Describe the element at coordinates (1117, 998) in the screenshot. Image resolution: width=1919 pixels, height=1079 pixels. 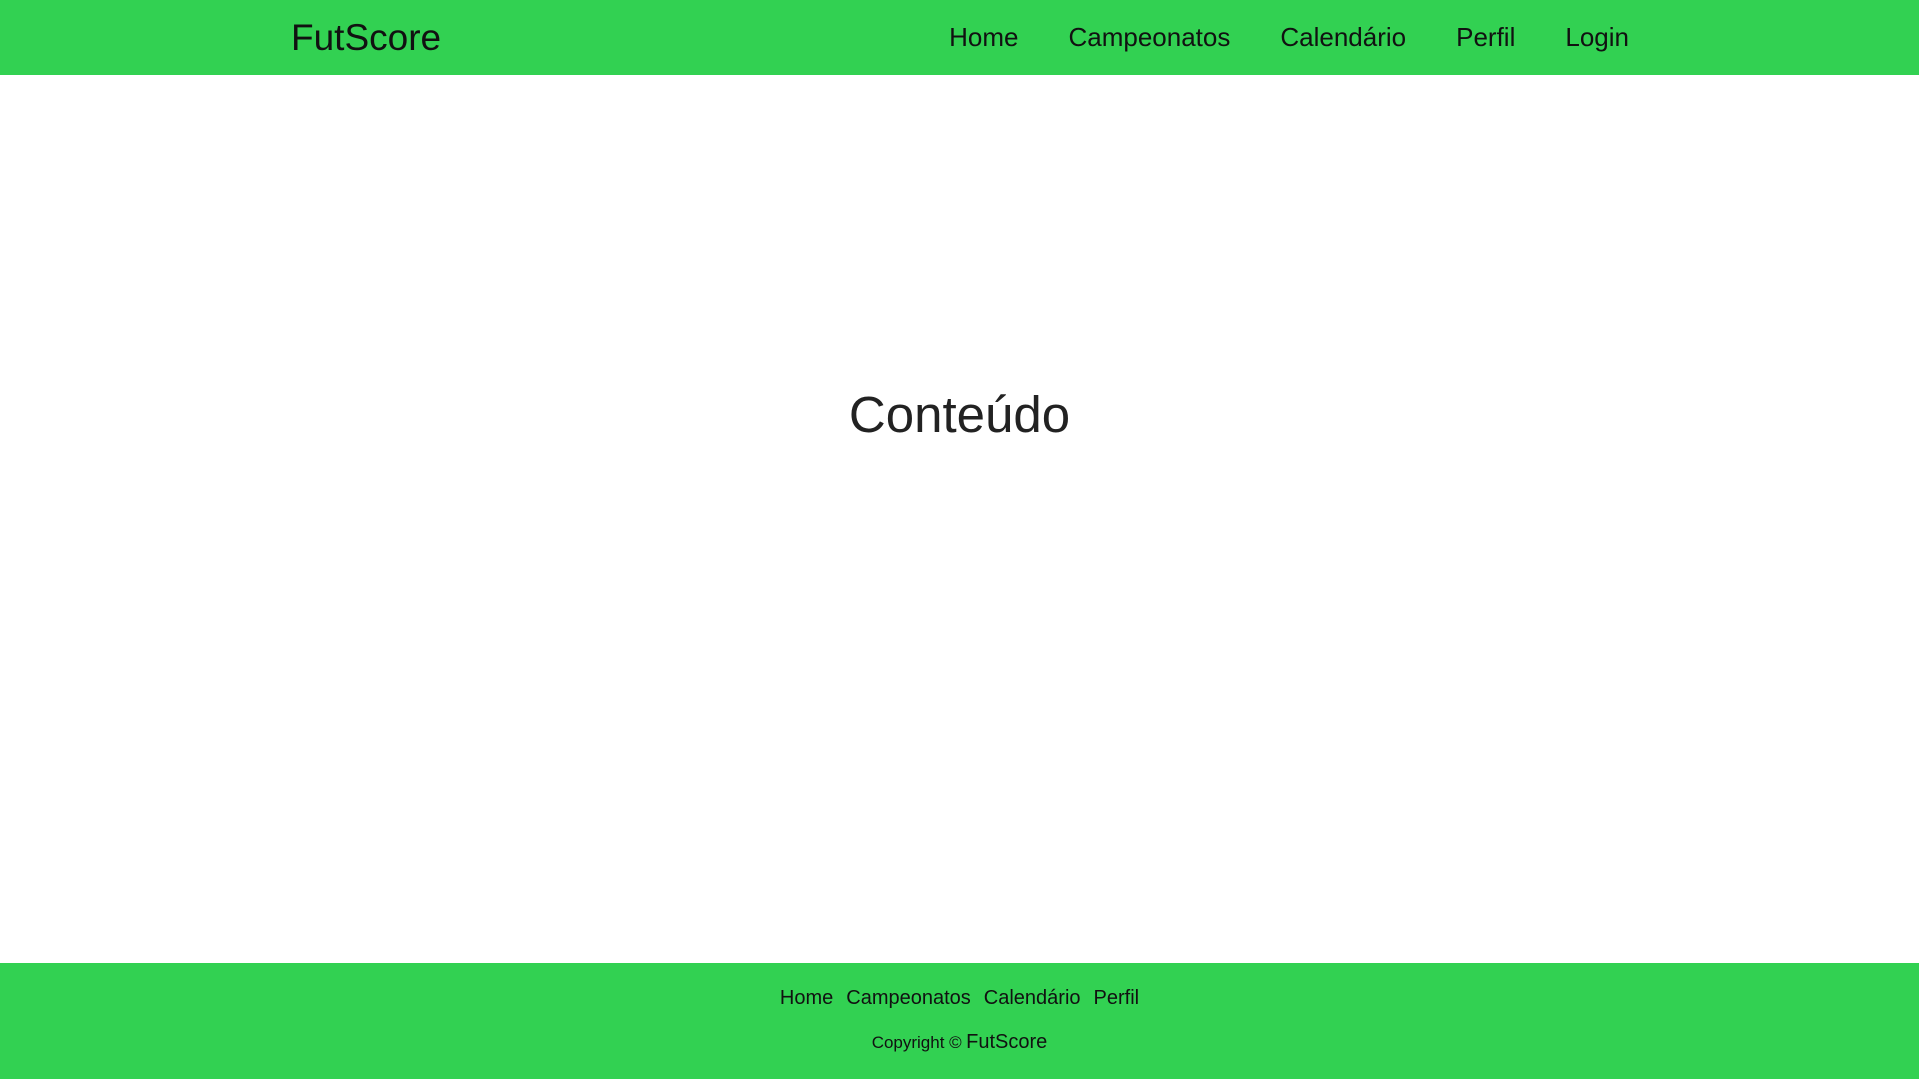
I see `footer-link-perfil: Perfil` at that location.